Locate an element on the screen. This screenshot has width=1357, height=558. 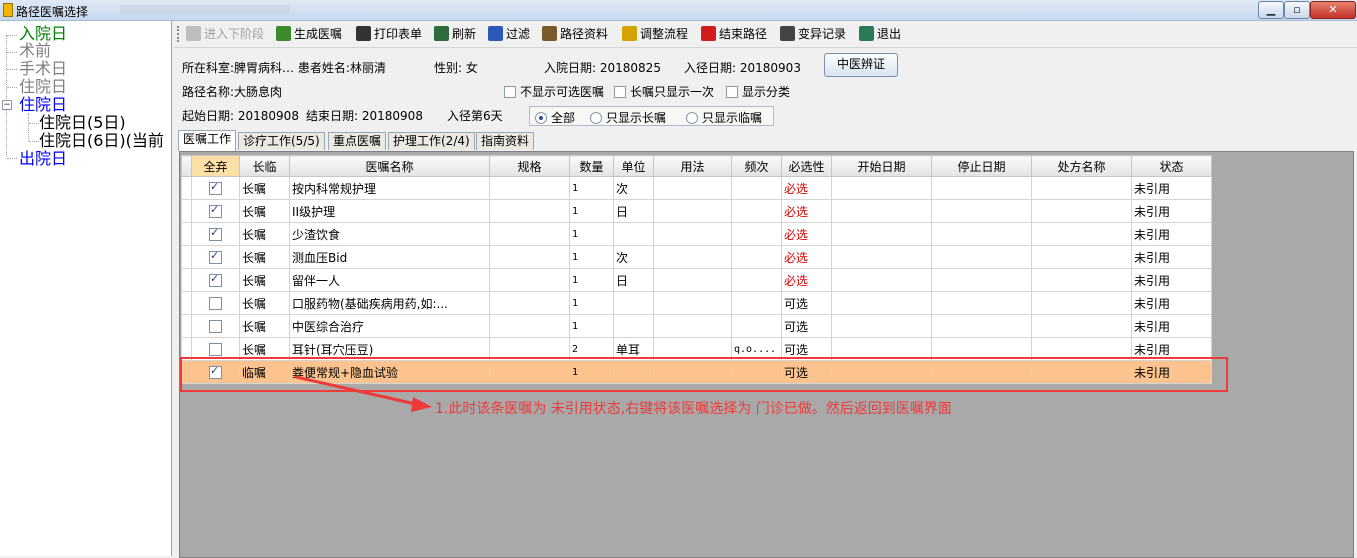
close-button: ✕ is located at coordinates (1333, 10).